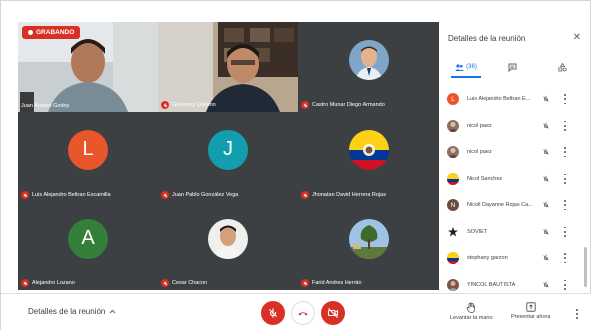  Describe the element at coordinates (331, 283) in the screenshot. I see `tile-name: Farid Andres Herrán` at that location.